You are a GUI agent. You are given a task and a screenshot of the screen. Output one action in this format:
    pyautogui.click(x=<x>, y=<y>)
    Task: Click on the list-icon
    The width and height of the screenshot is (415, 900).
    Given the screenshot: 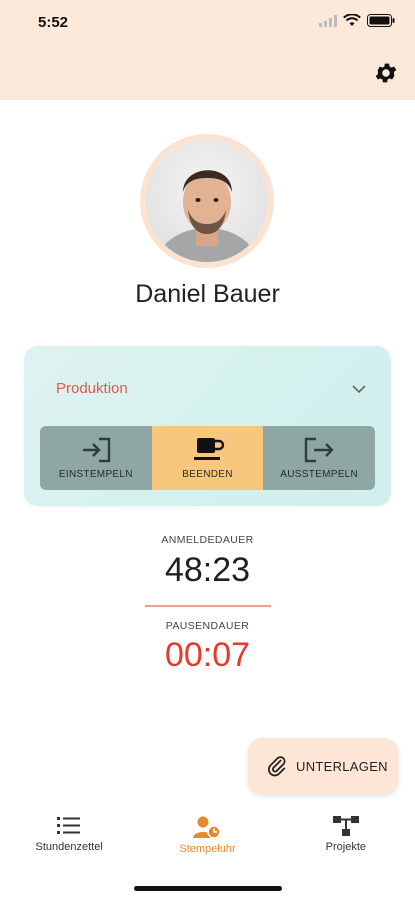 What is the action you would take?
    pyautogui.click(x=69, y=825)
    